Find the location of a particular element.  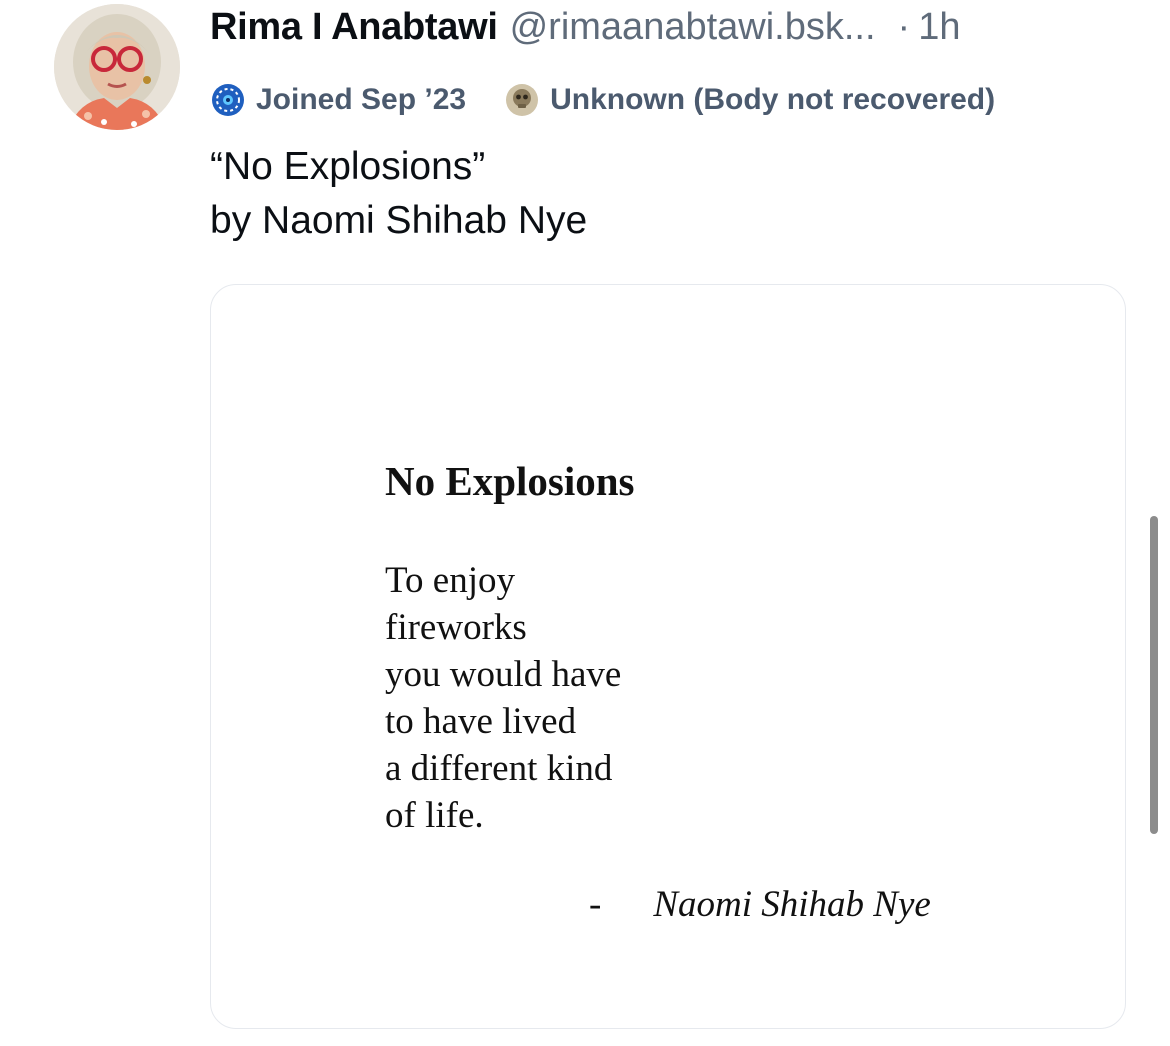

signature-dash: - is located at coordinates (595, 904).